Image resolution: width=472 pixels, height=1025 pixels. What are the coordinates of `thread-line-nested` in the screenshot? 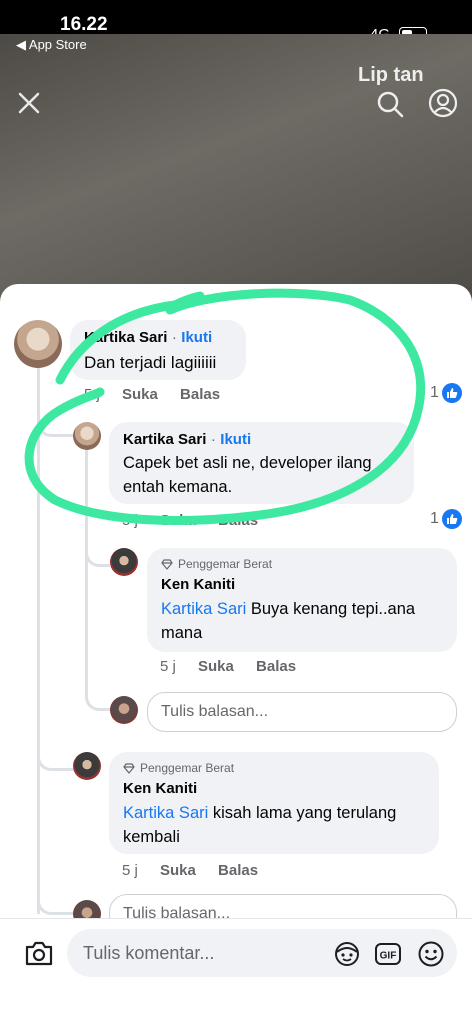 It's located at (86, 571).